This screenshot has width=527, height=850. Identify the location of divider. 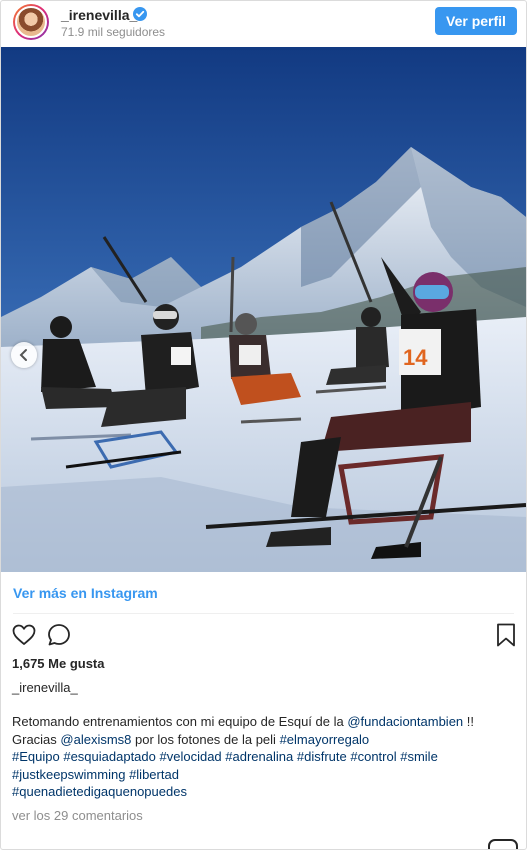
(263, 613).